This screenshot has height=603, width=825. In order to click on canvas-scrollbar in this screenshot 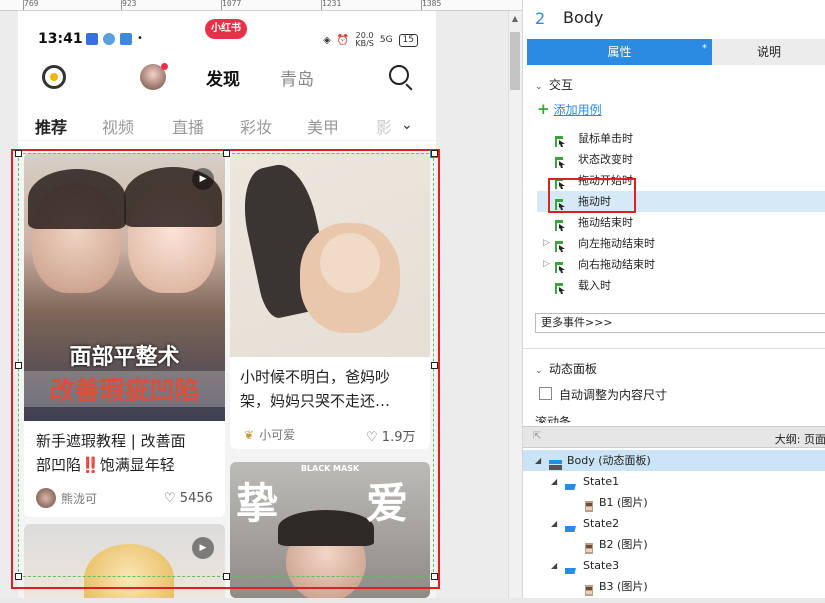, I will do `click(515, 304)`.